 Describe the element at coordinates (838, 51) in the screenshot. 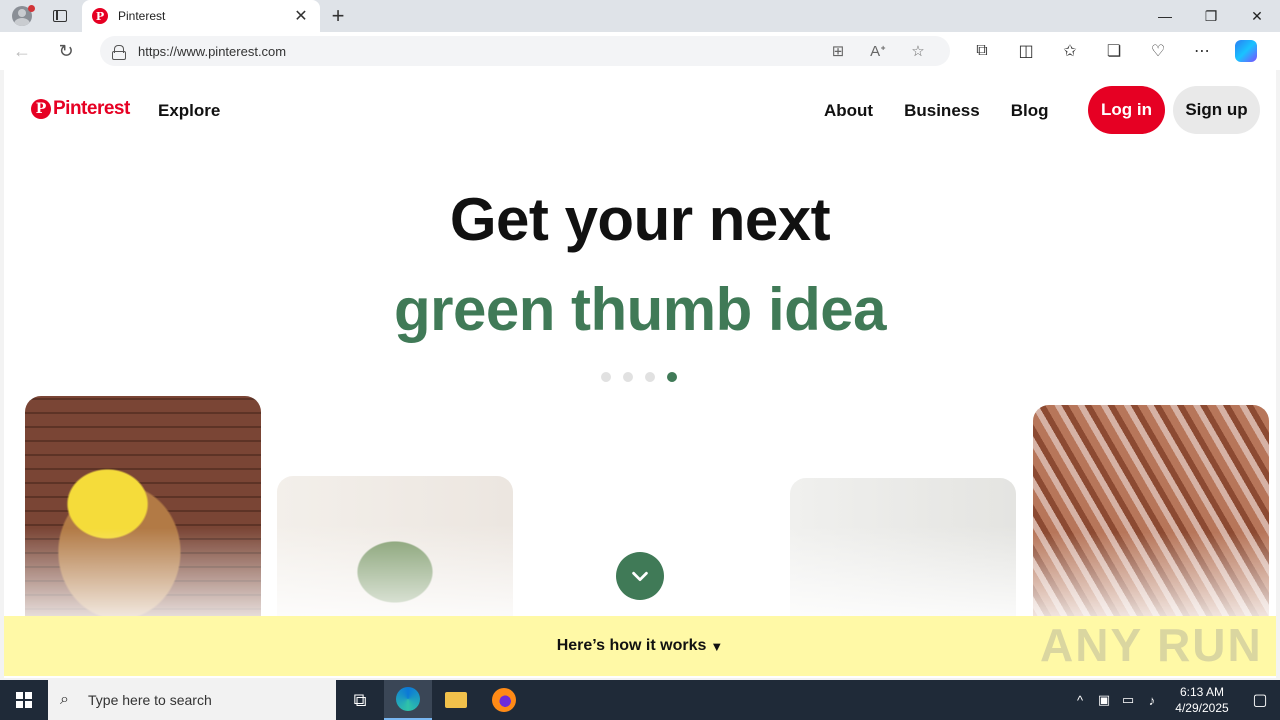

I see `app-available-icon: ⊞` at that location.